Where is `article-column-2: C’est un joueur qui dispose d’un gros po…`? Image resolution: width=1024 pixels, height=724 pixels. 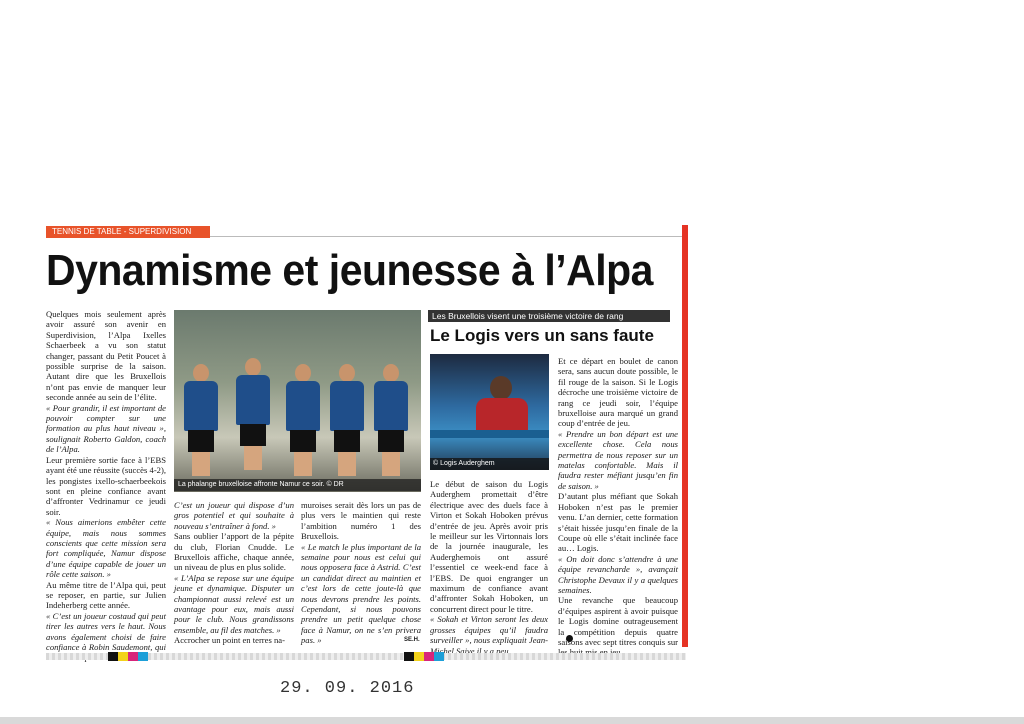 article-column-2: C’est un joueur qui dispose d’un gros po… is located at coordinates (234, 573).